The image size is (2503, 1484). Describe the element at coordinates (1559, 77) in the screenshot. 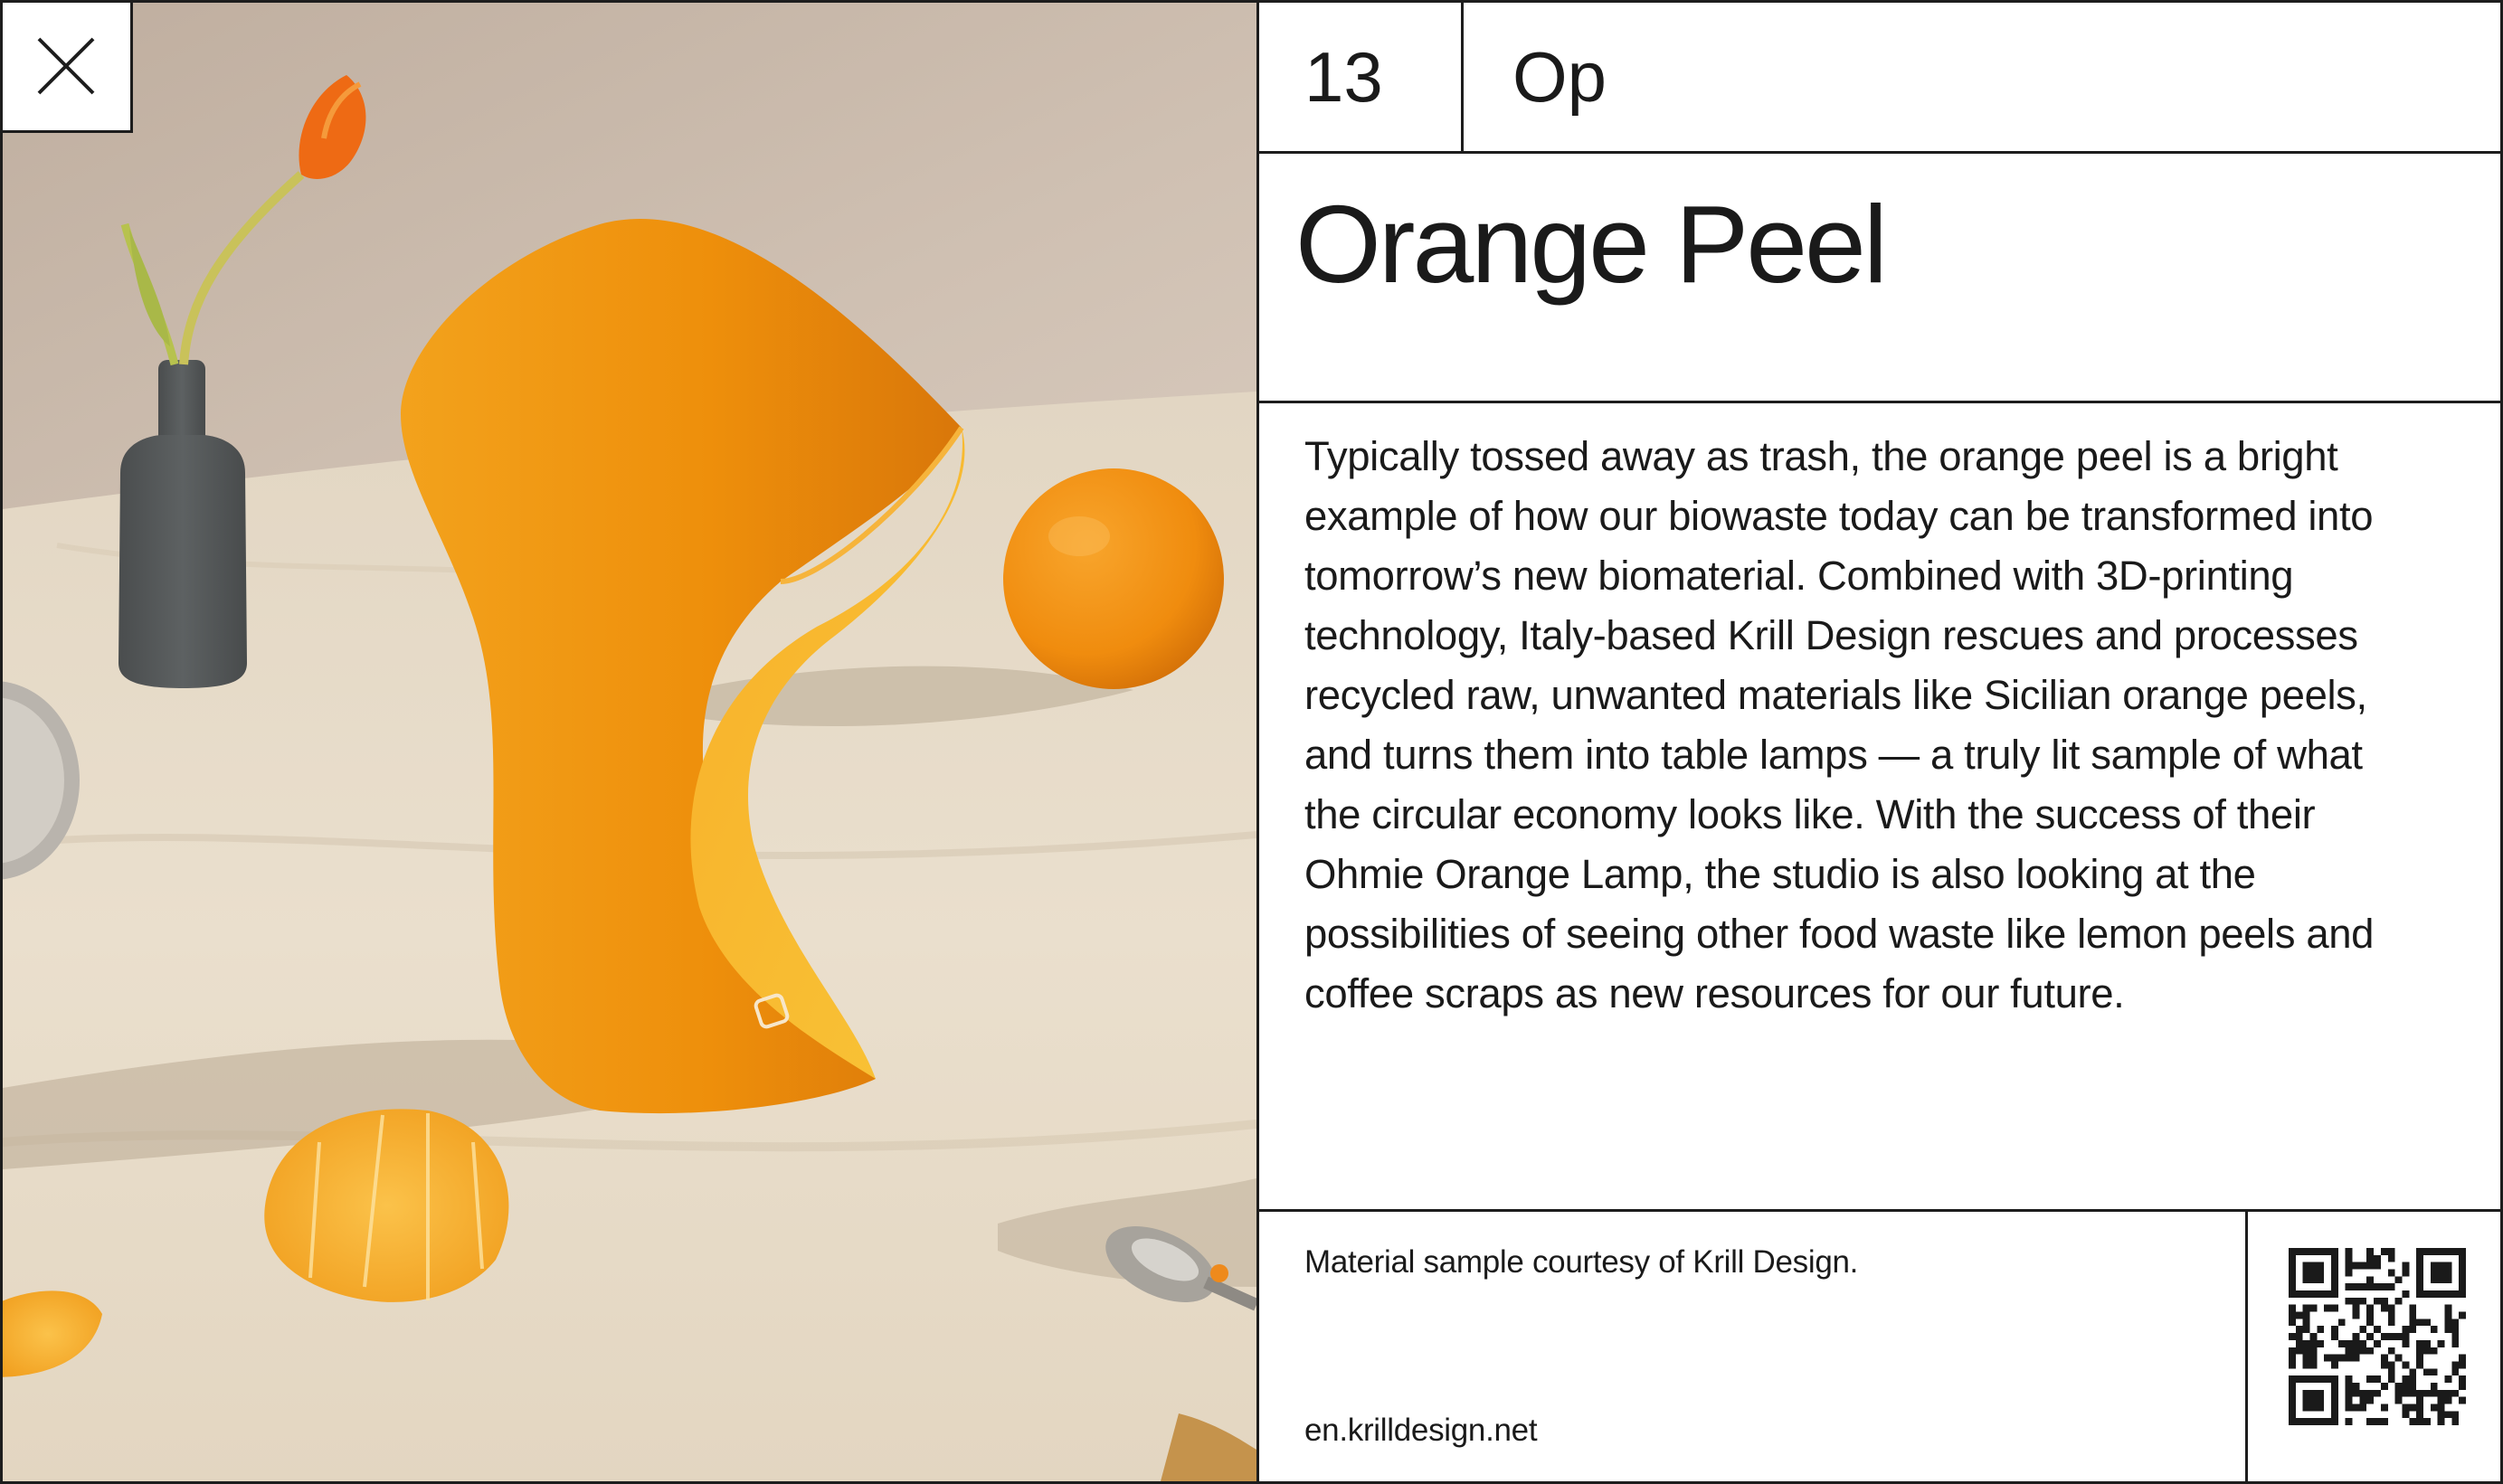

I see `sample-symbol: Op` at that location.